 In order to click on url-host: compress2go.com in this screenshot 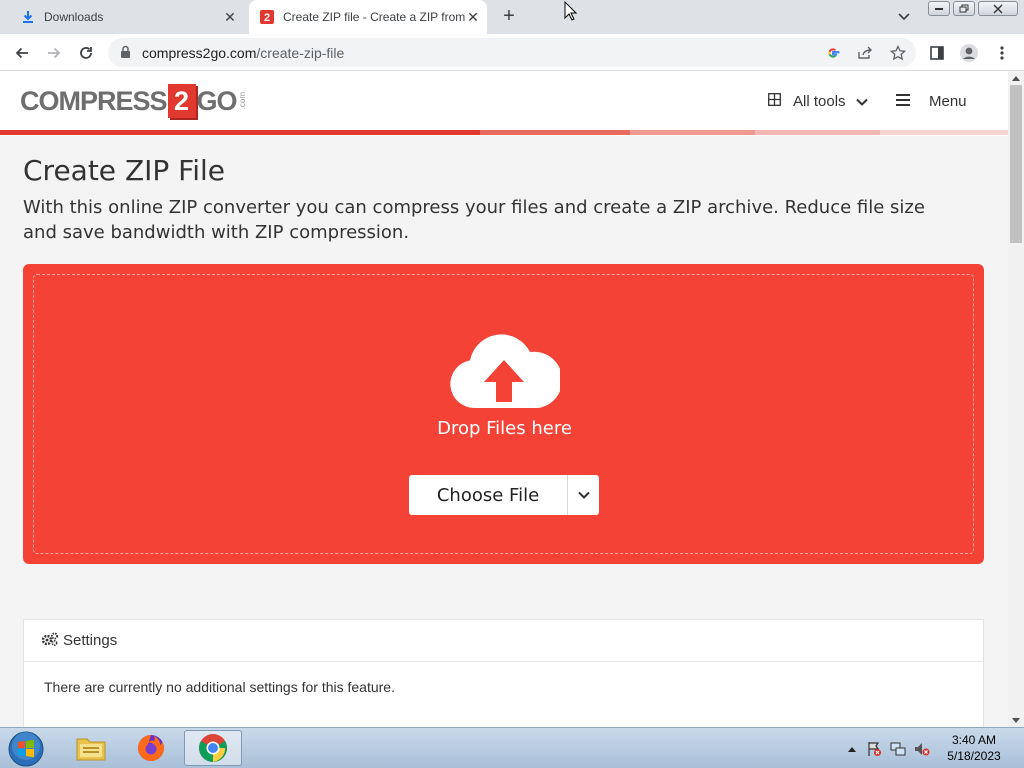, I will do `click(199, 53)`.